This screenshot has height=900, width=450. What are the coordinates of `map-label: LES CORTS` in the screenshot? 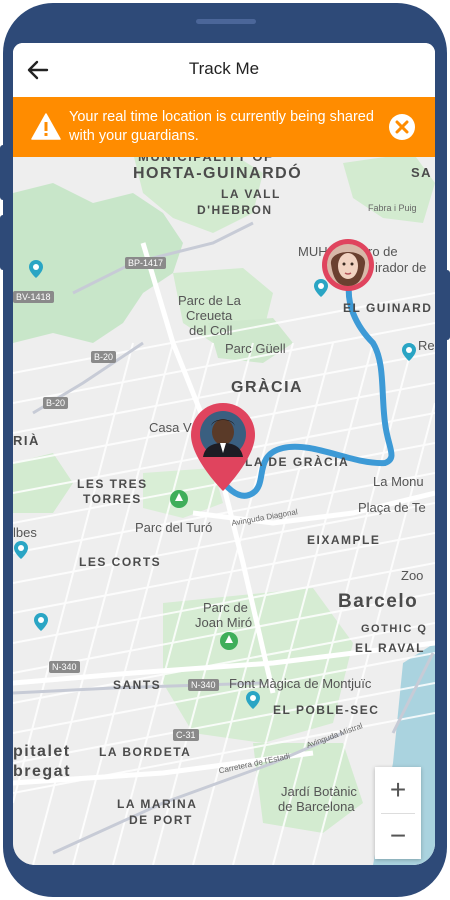 It's located at (120, 562).